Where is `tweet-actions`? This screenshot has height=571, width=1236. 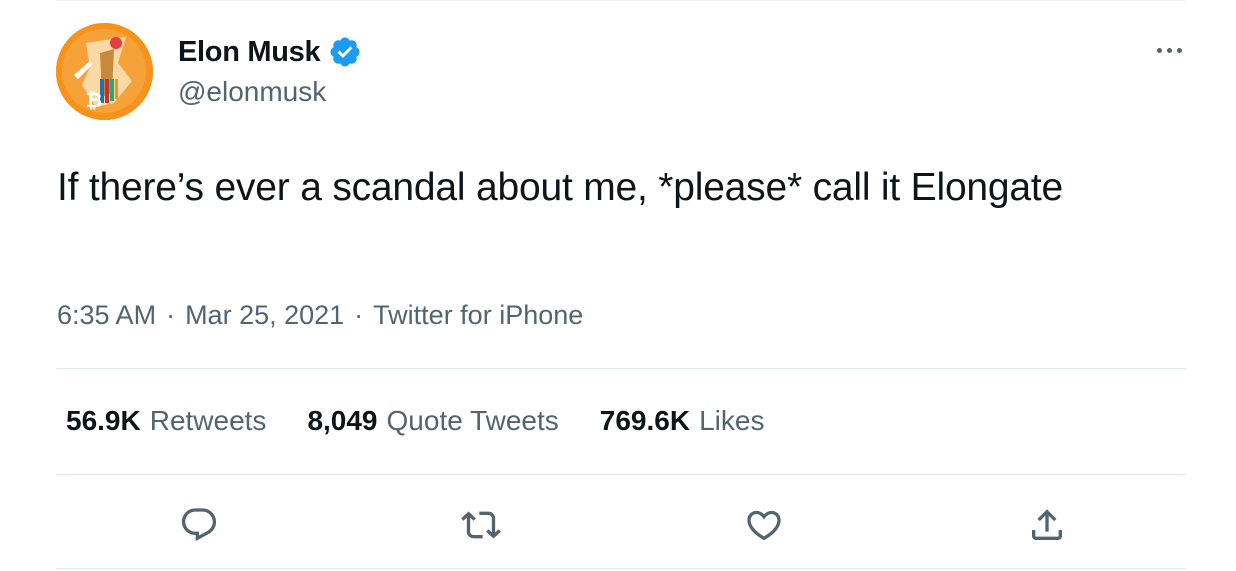 tweet-actions is located at coordinates (621, 525).